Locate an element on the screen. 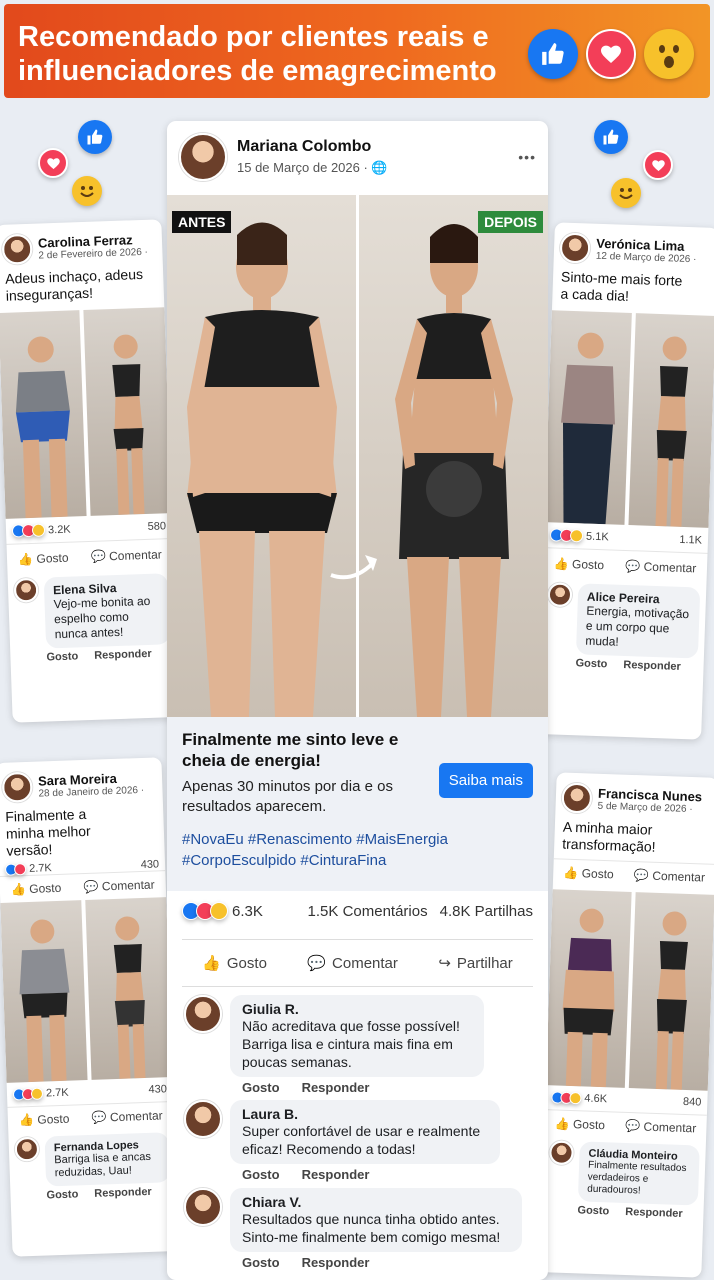 This screenshot has width=714, height=1280. after-photo: DEPOIS is located at coordinates (453, 456).